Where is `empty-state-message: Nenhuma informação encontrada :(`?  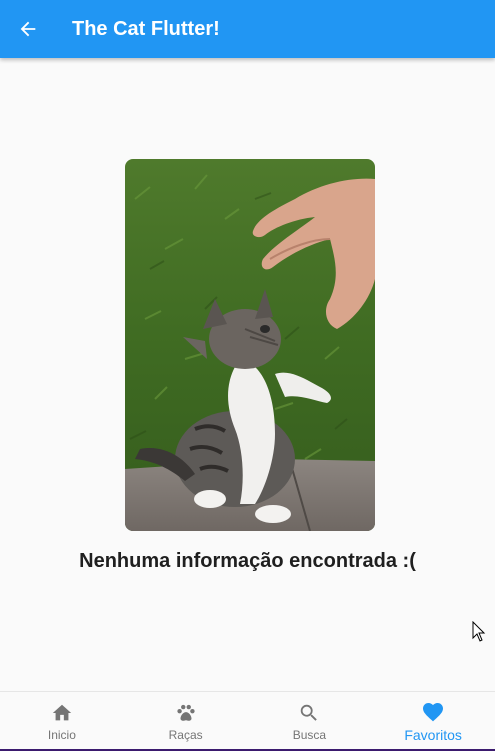
empty-state-message: Nenhuma informação encontrada :( is located at coordinates (247, 561).